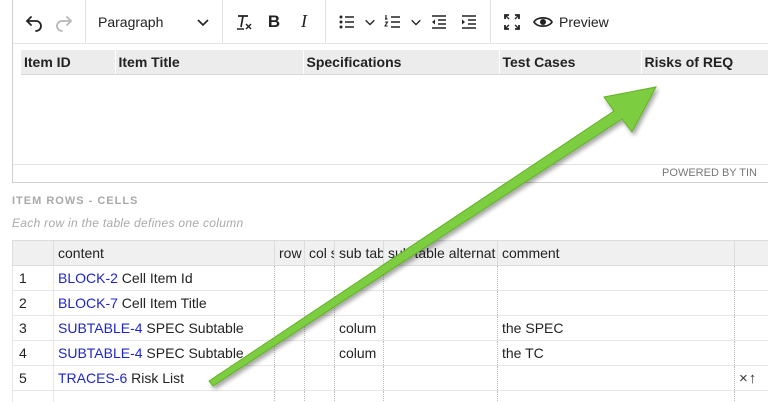 The image size is (768, 402). I want to click on editor-statusbar: POWERED BY TIN, so click(390, 173).